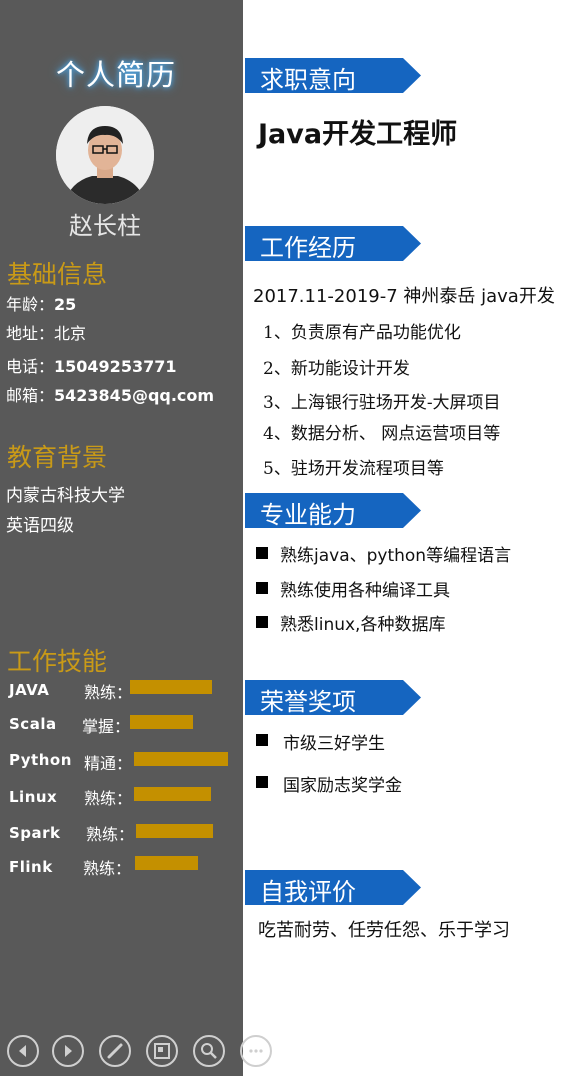 The width and height of the screenshot is (568, 1076). Describe the element at coordinates (41, 304) in the screenshot. I see `info-age: 年龄：25` at that location.